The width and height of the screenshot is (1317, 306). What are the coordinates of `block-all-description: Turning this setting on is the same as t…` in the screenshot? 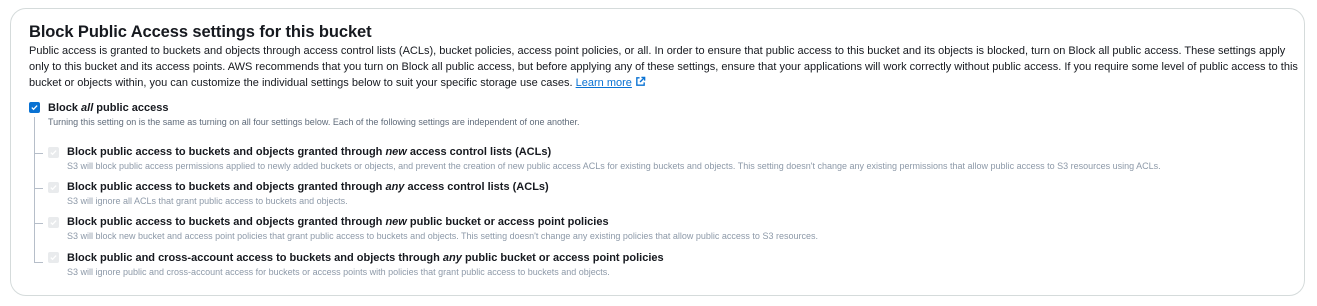 It's located at (314, 122).